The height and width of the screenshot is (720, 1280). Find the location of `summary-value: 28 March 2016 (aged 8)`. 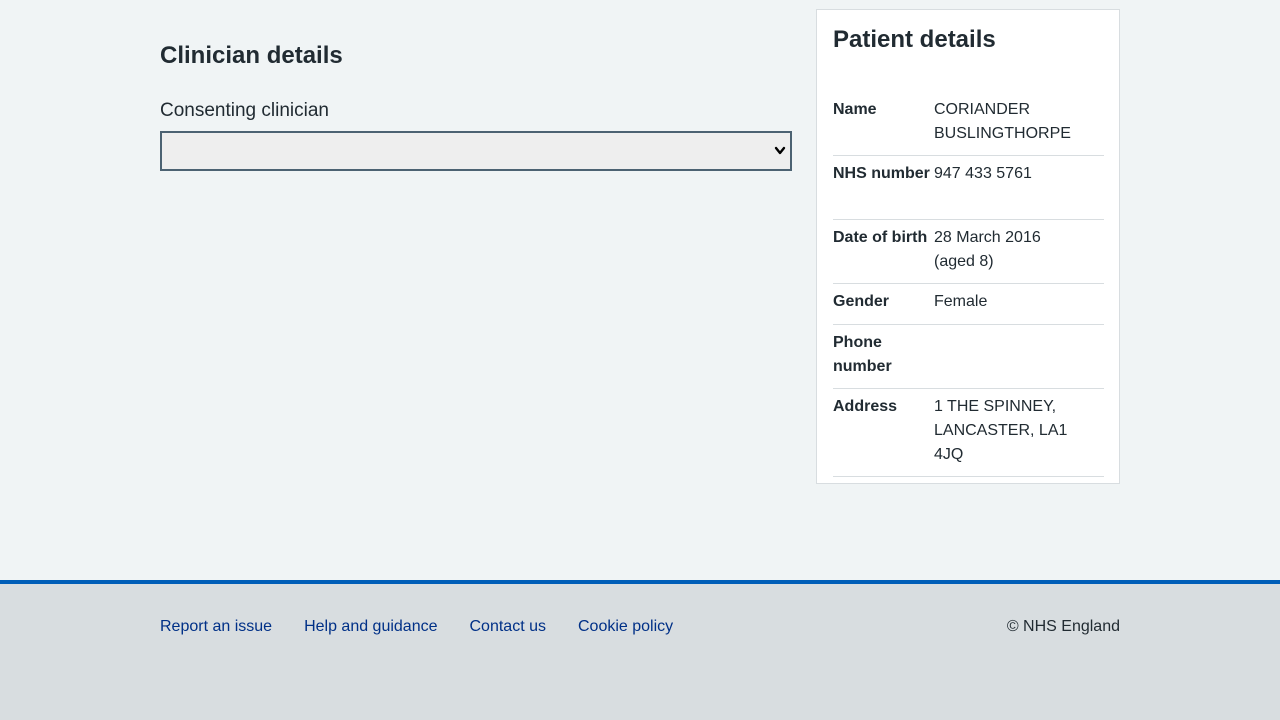

summary-value: 28 March 2016 (aged 8) is located at coordinates (987, 249).